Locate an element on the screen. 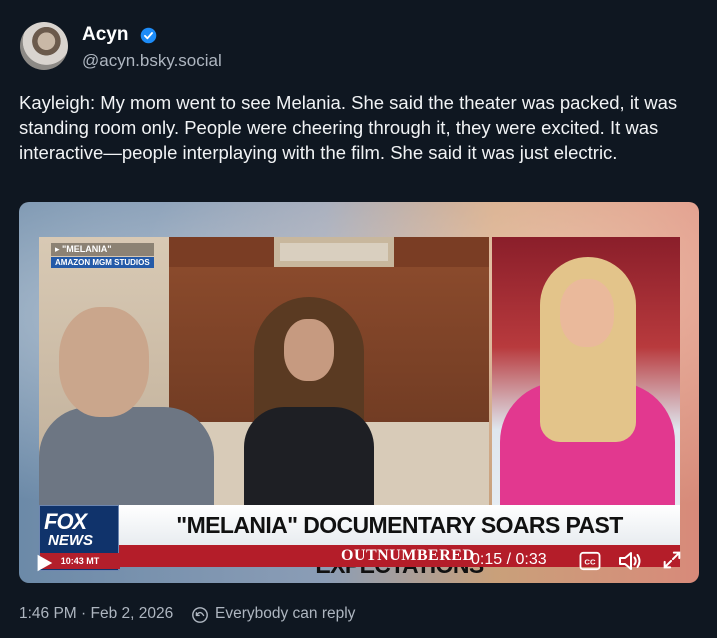 The height and width of the screenshot is (638, 717). video-time-display: 0:15 / 0:33 is located at coordinates (509, 559).